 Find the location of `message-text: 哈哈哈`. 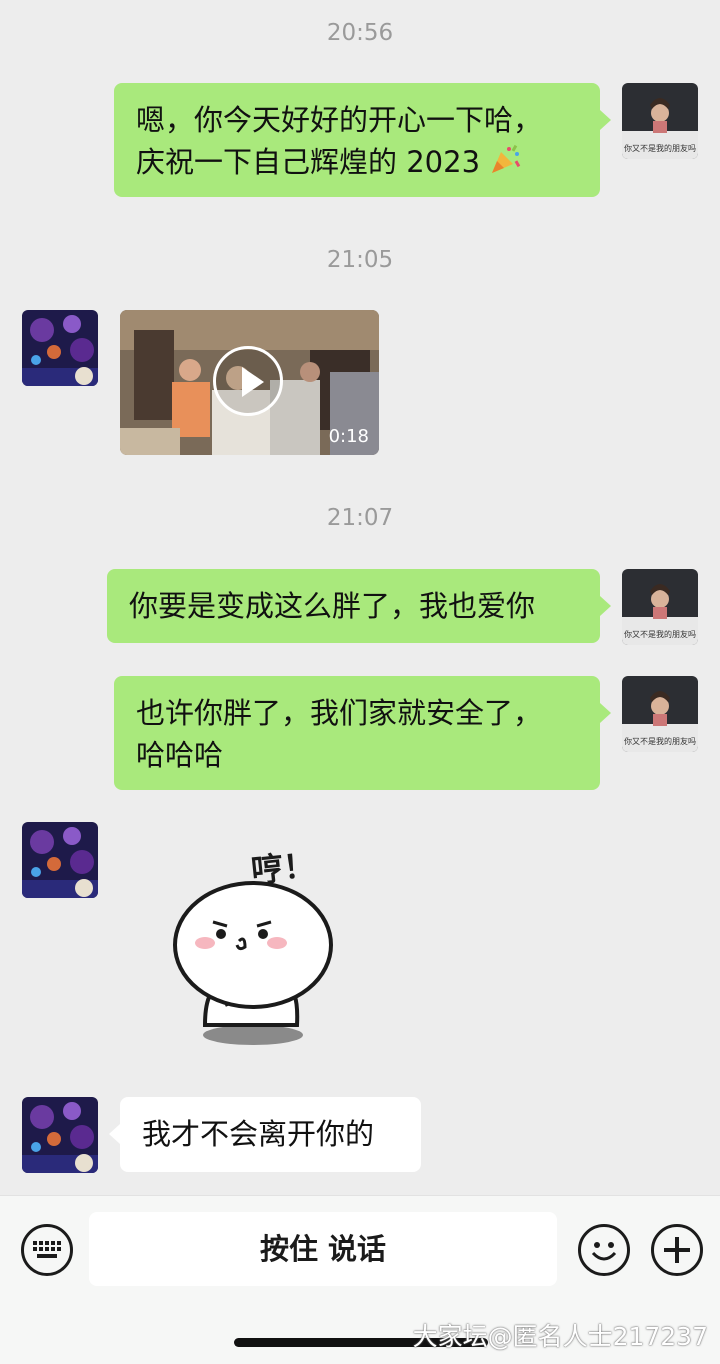

message-text: 哈哈哈 is located at coordinates (180, 755).